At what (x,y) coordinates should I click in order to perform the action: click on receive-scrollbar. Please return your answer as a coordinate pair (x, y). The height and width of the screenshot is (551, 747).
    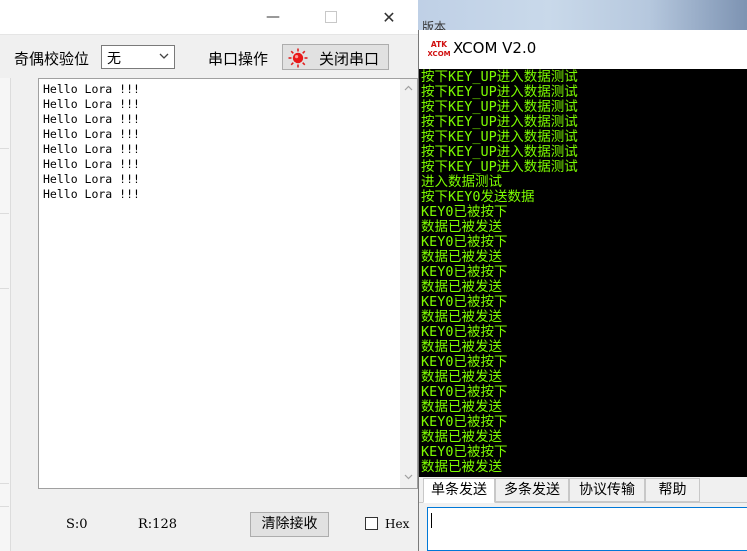
    Looking at the image, I should click on (408, 283).